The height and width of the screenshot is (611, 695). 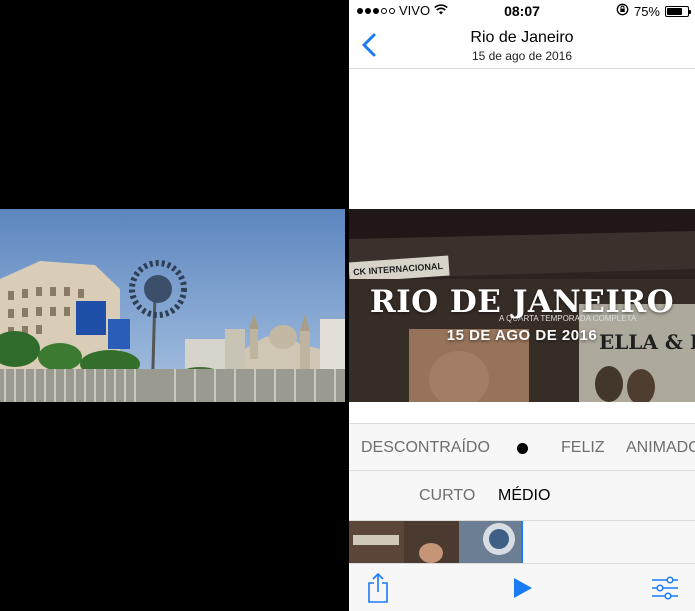 I want to click on filmstrip, so click(x=522, y=542).